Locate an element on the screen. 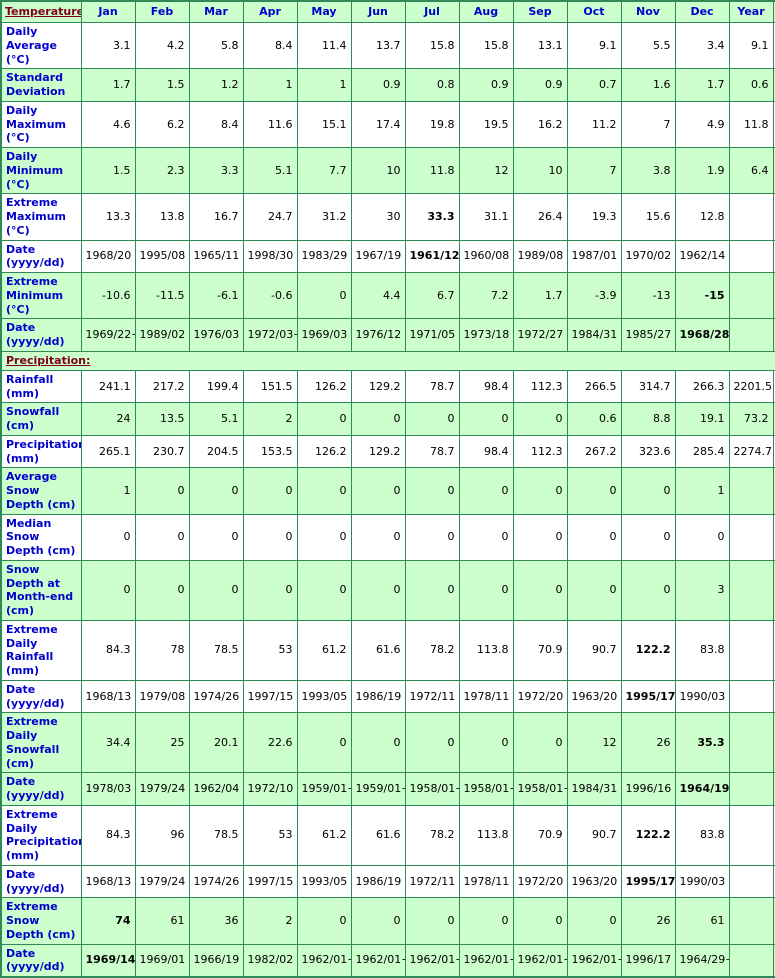  data-cell: 1982/02 is located at coordinates (270, 960).